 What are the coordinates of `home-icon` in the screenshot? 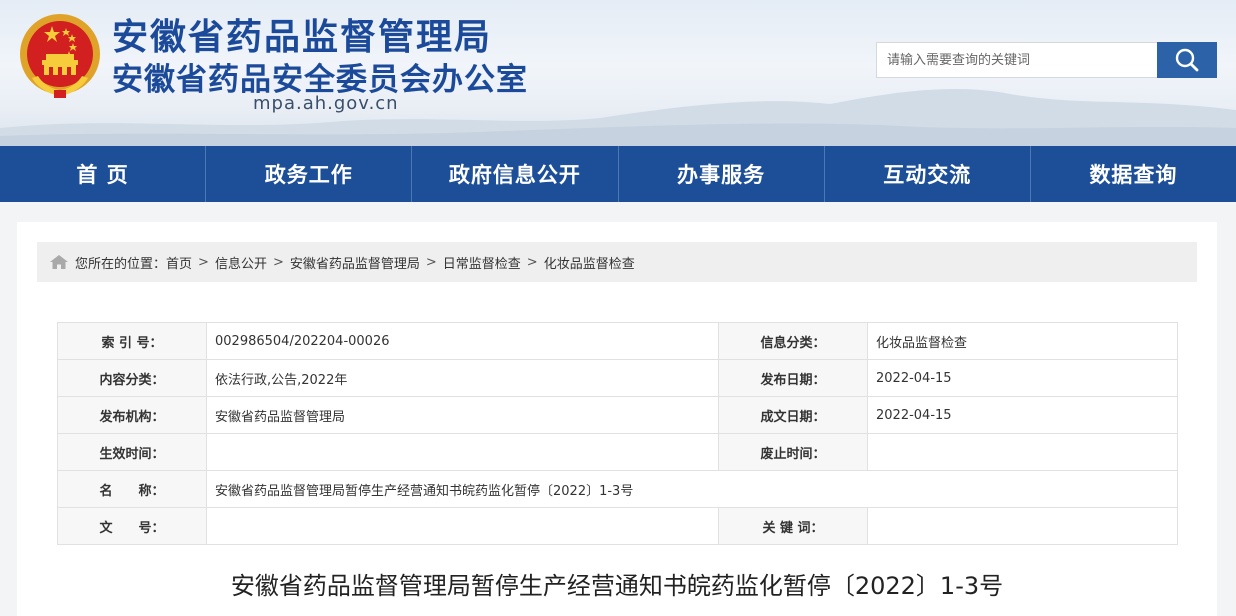 It's located at (59, 262).